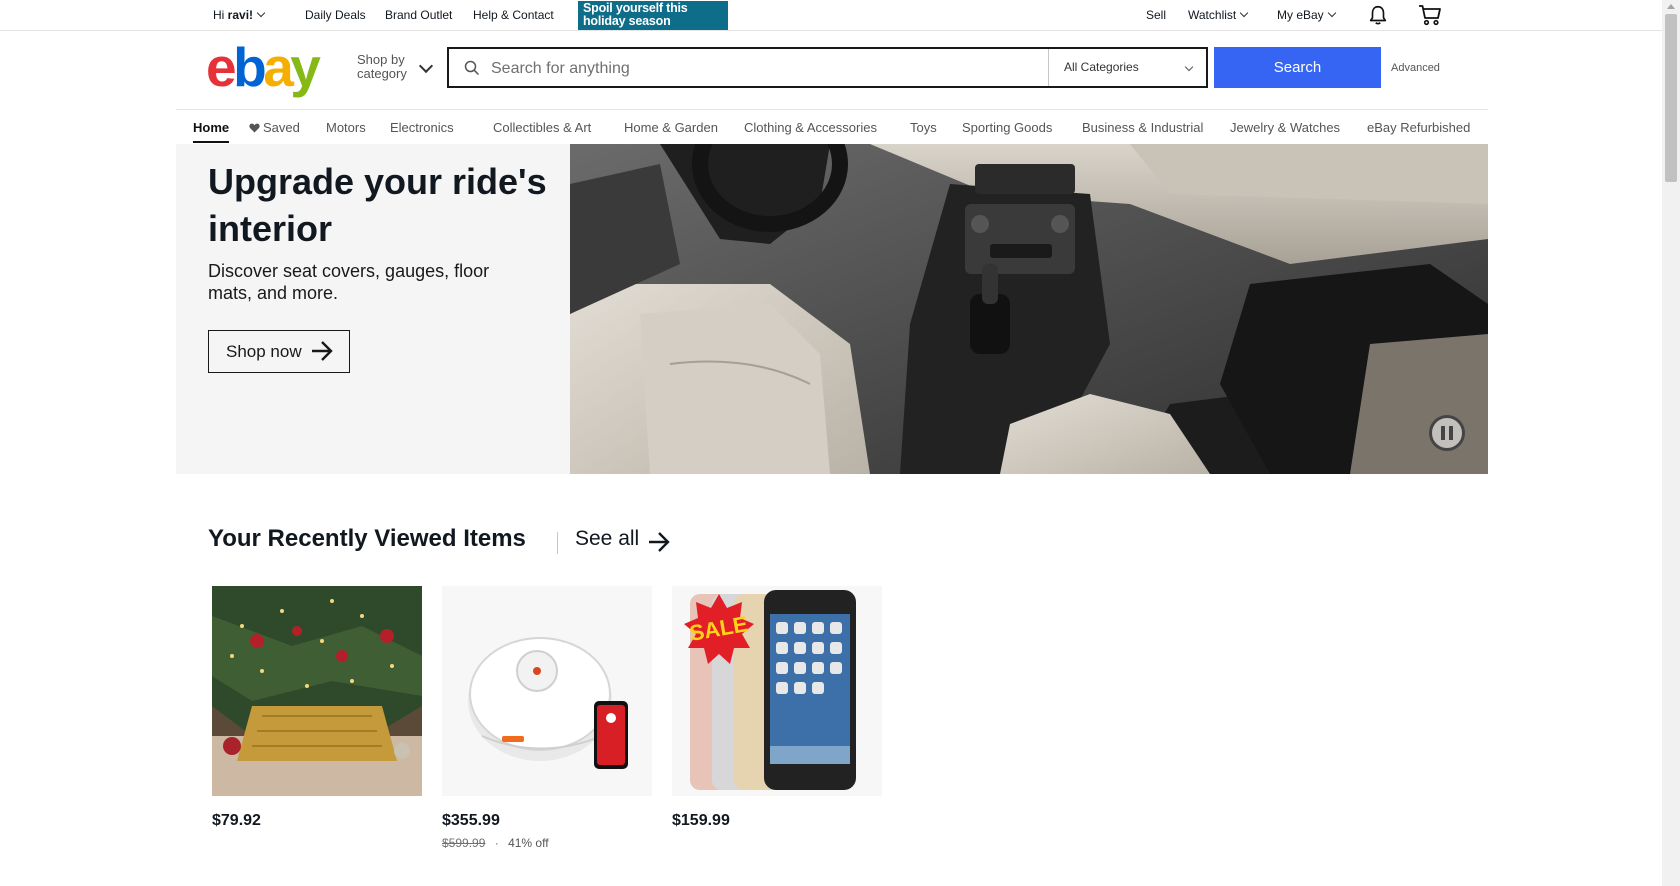  I want to click on scrollbar-thumb, so click(1671, 98).